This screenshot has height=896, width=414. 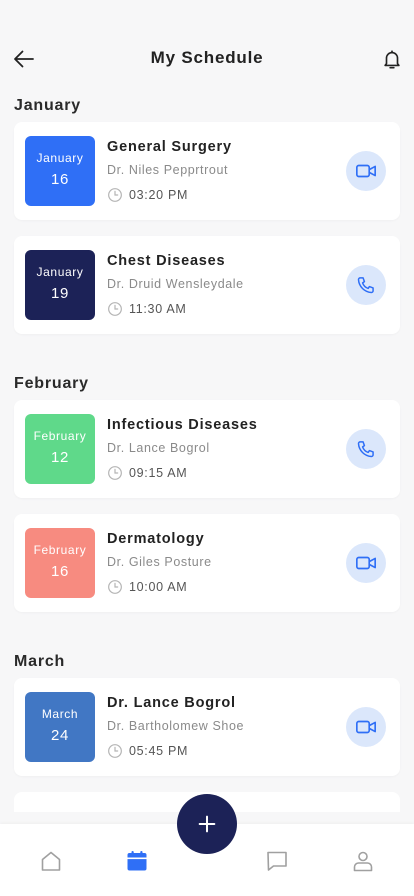 I want to click on date-tile: March 24, so click(x=60, y=727).